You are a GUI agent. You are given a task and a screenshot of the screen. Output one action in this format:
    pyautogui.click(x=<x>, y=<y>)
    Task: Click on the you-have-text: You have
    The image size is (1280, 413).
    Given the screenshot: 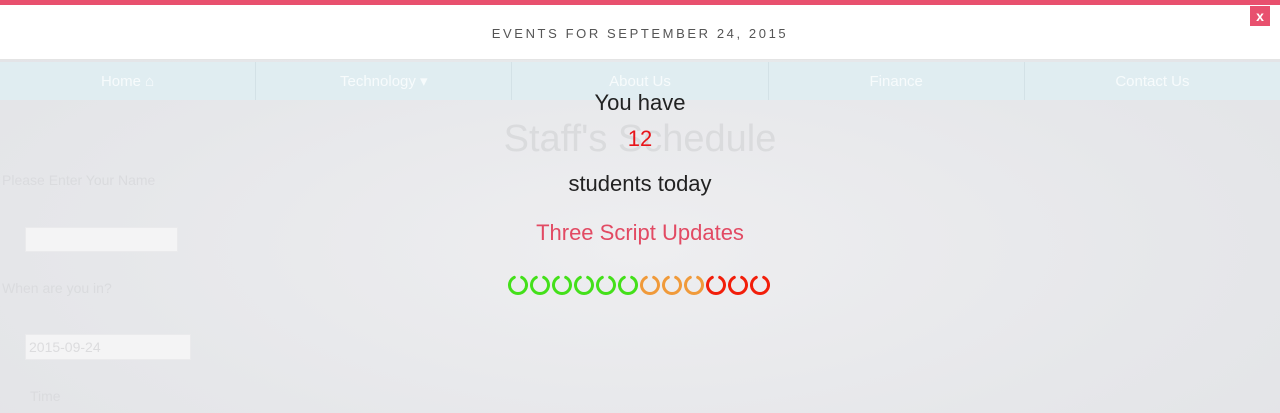 What is the action you would take?
    pyautogui.click(x=640, y=102)
    